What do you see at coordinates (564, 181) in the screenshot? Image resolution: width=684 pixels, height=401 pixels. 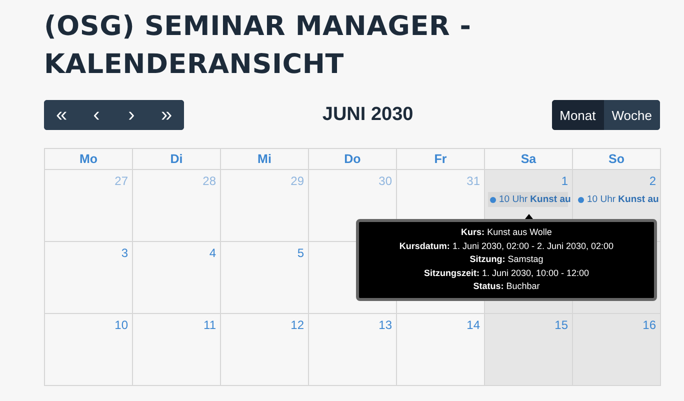 I see `day-number: 1` at bounding box center [564, 181].